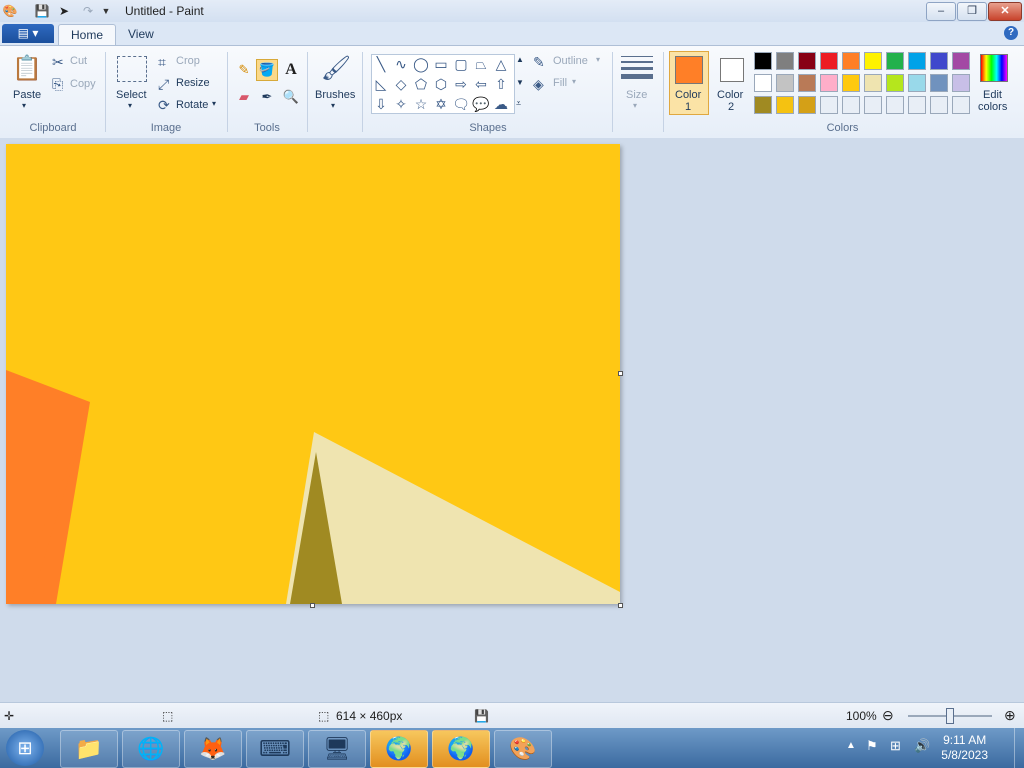  I want to click on internet-app-icon-2: 🌍, so click(461, 749).